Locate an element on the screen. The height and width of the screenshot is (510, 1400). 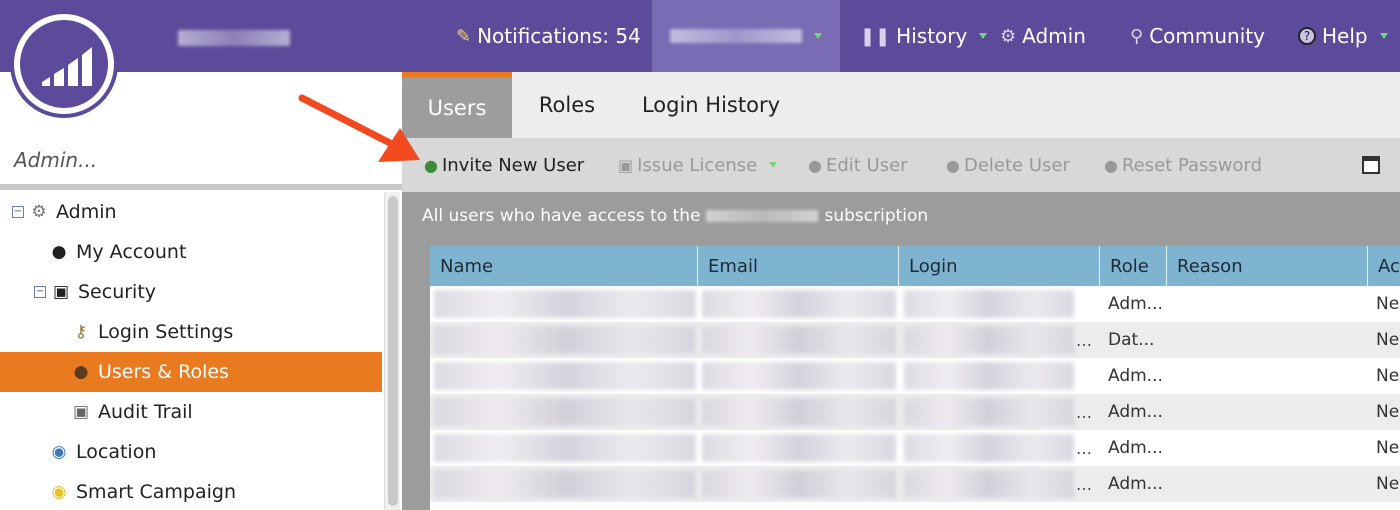
notepad-icon: ✎ is located at coordinates (464, 36).